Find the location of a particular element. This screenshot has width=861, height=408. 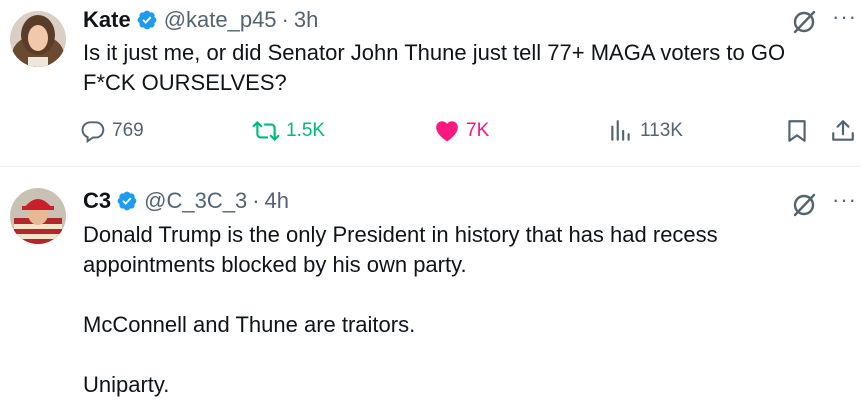

share-icon is located at coordinates (843, 130).